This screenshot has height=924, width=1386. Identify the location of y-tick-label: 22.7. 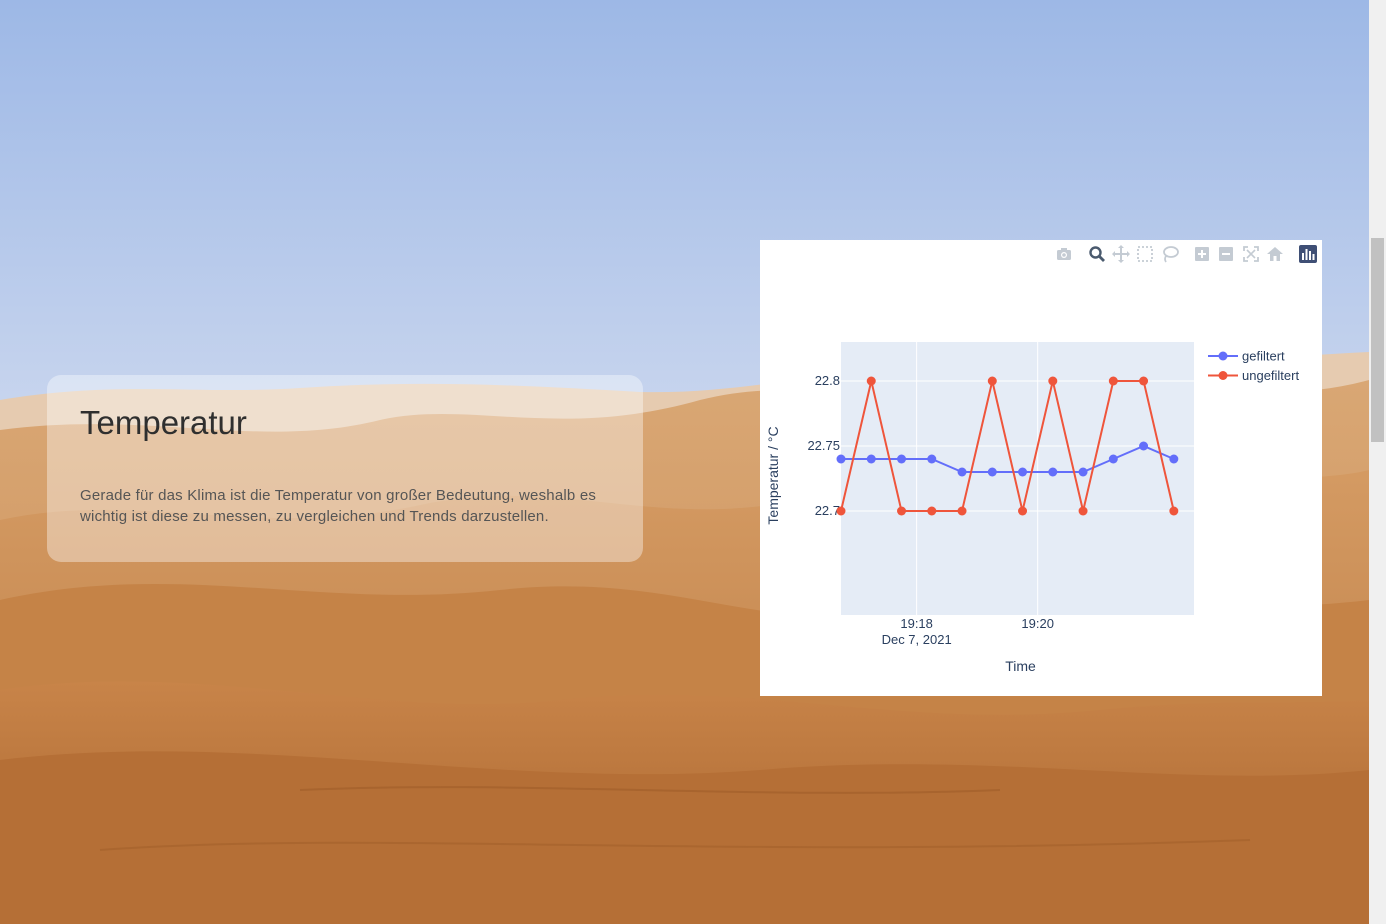
(827, 510).